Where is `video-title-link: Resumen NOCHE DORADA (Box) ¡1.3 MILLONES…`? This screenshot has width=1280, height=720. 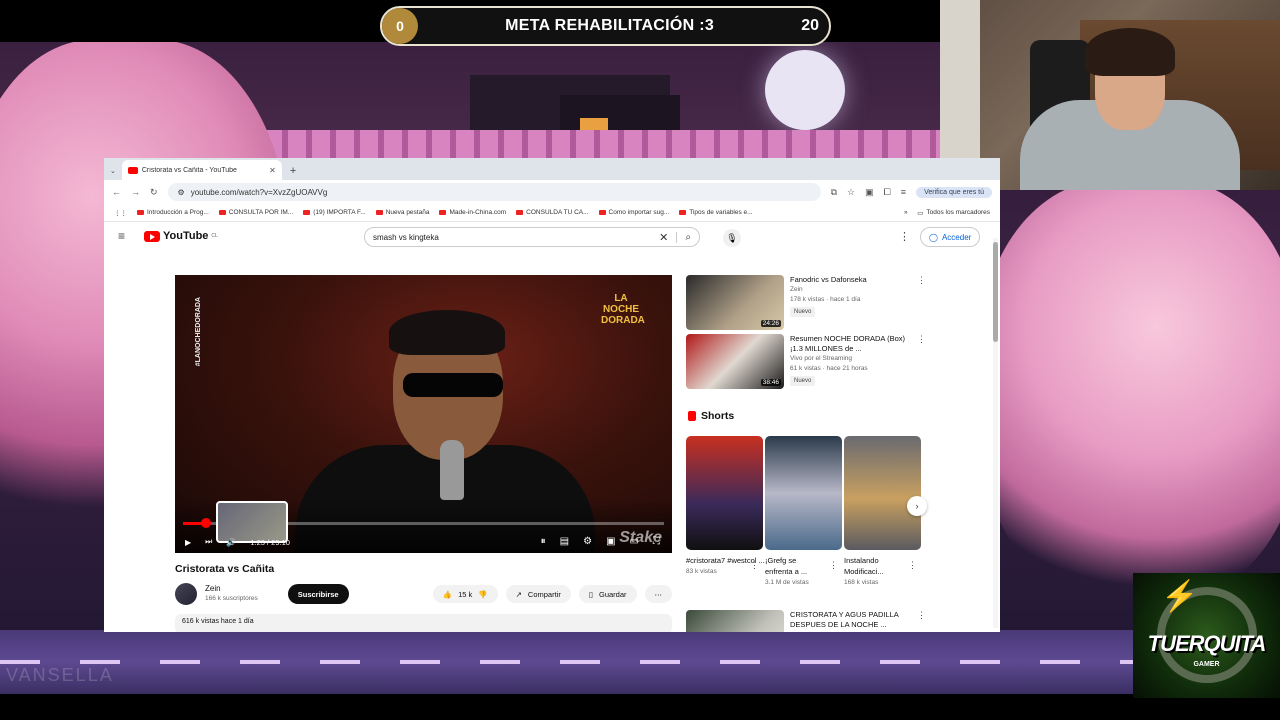 video-title-link: Resumen NOCHE DORADA (Box) ¡1.3 MILLONES… is located at coordinates (850, 344).